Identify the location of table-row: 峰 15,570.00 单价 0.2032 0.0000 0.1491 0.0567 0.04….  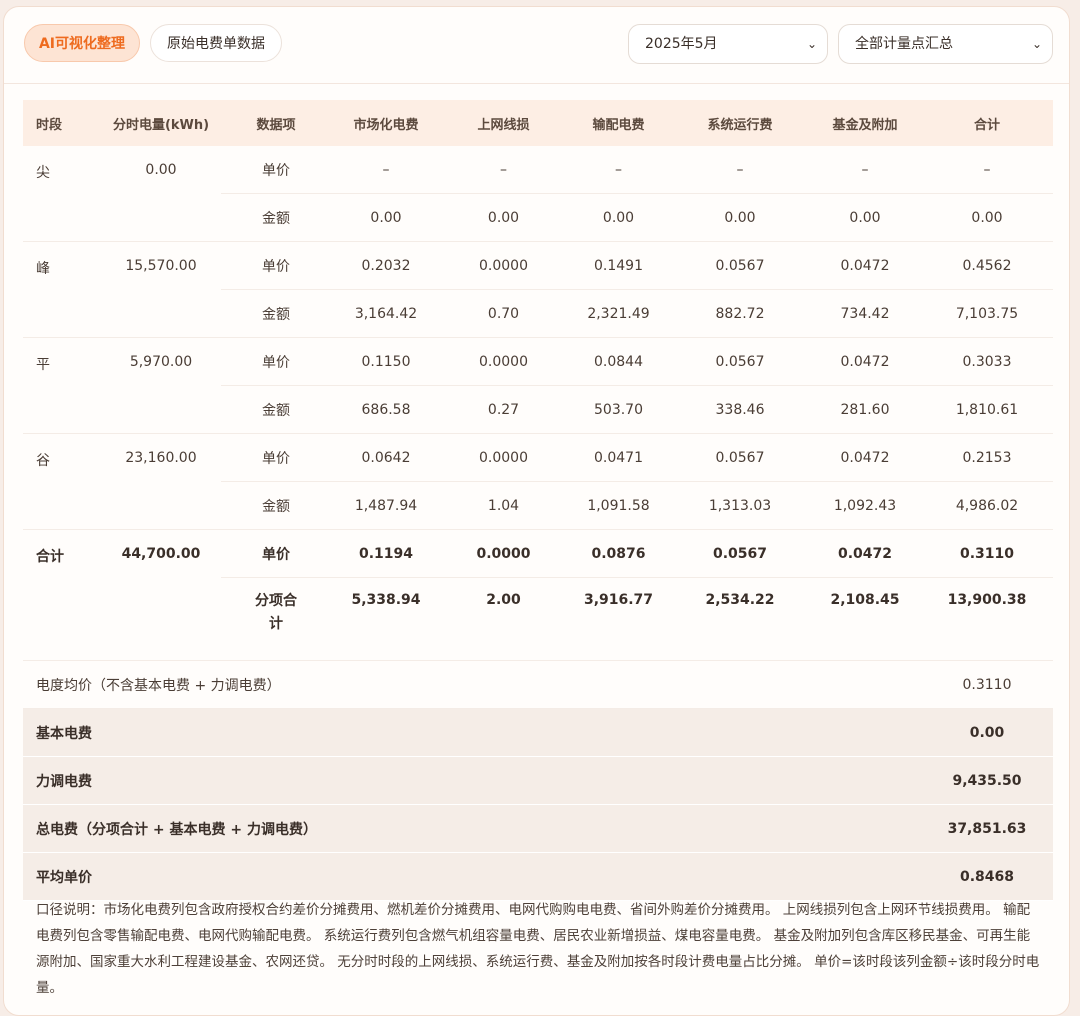
(538, 289).